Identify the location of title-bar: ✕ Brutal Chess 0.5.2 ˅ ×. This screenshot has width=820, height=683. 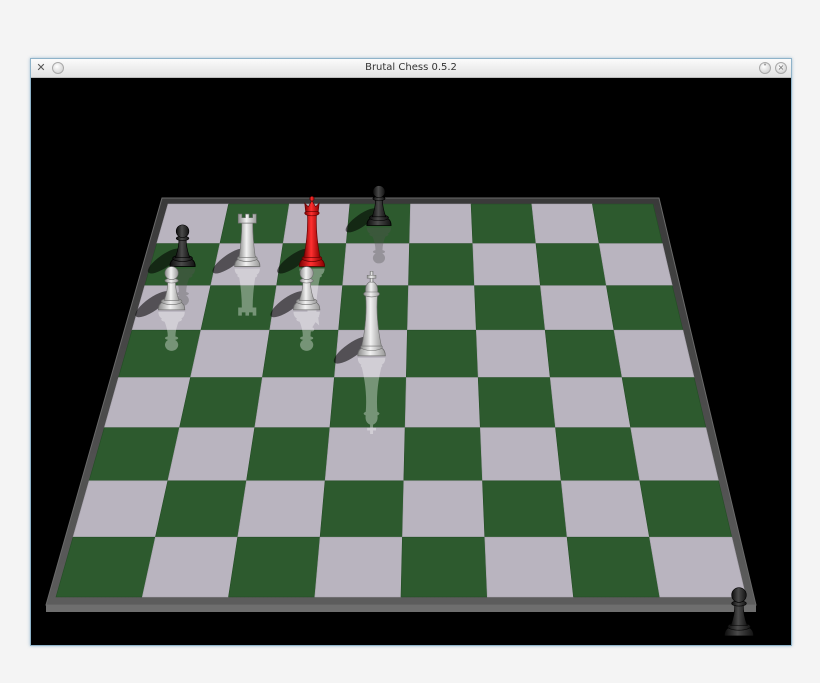
(411, 68).